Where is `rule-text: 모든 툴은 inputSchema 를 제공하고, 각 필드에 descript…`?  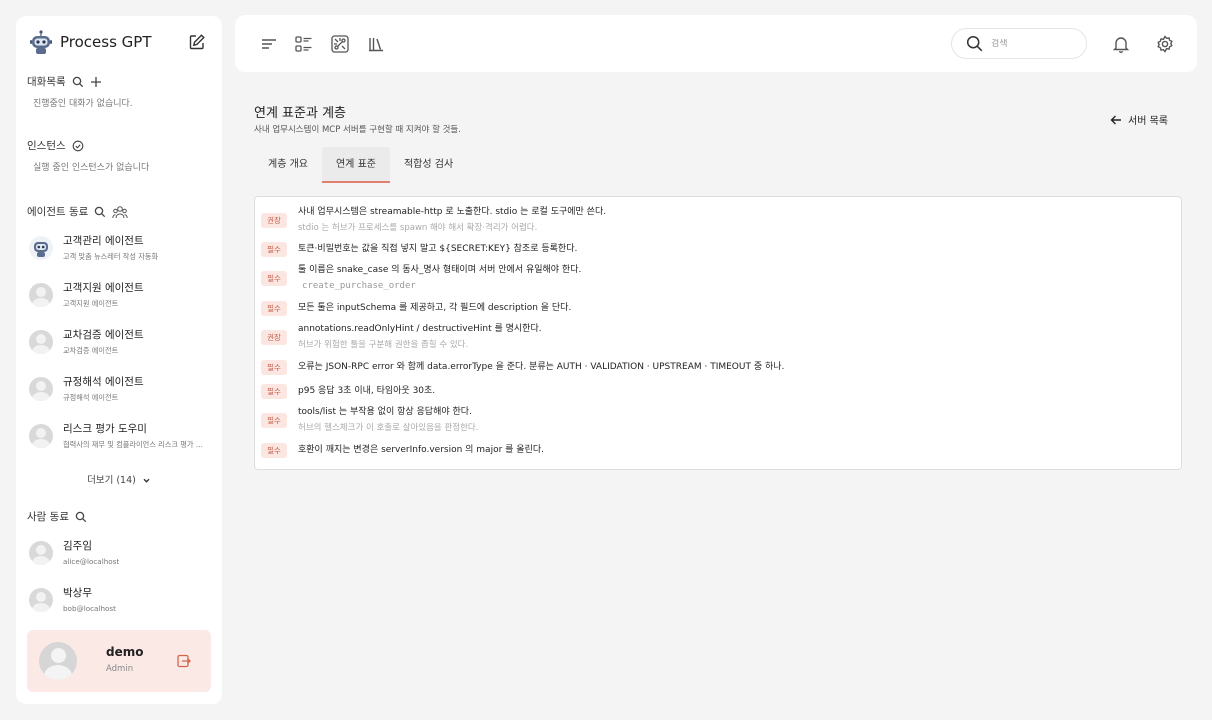 rule-text: 모든 툴은 inputSchema 를 제공하고, 각 필드에 descript… is located at coordinates (435, 308).